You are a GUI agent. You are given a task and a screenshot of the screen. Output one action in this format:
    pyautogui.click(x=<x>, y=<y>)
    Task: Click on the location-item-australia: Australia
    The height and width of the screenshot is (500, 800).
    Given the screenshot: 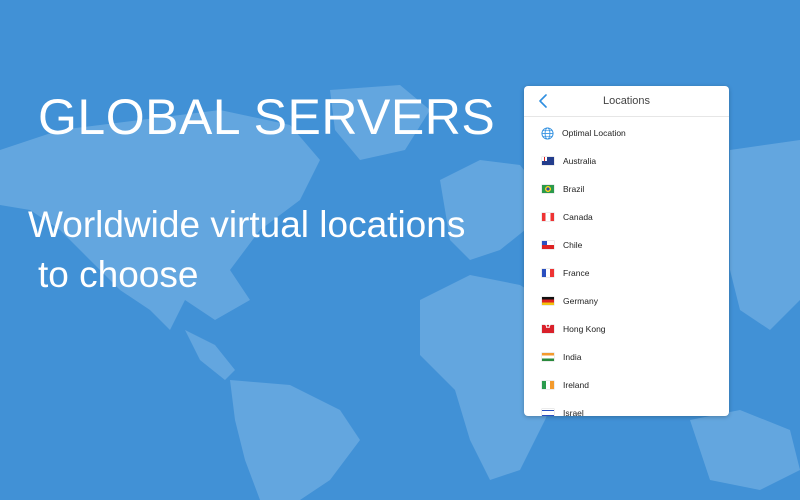 What is the action you would take?
    pyautogui.click(x=626, y=161)
    